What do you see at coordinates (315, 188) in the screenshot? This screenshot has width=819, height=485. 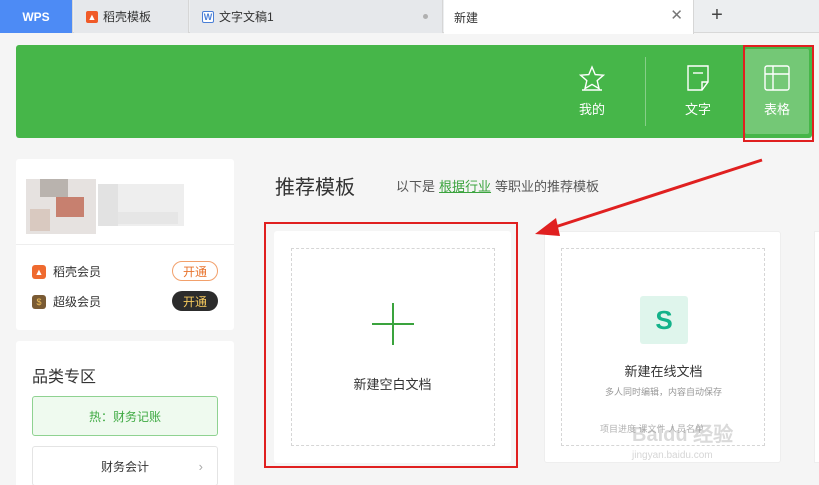 I see `page-title: 推荐模板` at bounding box center [315, 188].